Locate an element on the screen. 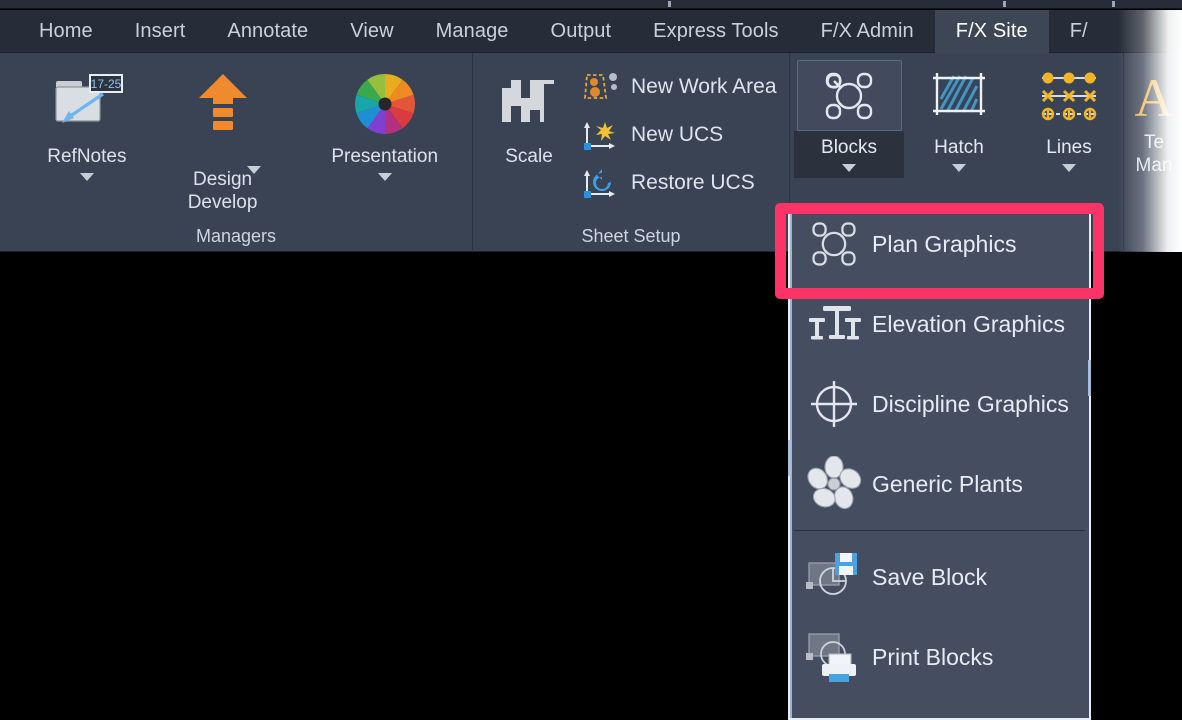 The image size is (1182, 720). lines-label: Lines is located at coordinates (1069, 147).